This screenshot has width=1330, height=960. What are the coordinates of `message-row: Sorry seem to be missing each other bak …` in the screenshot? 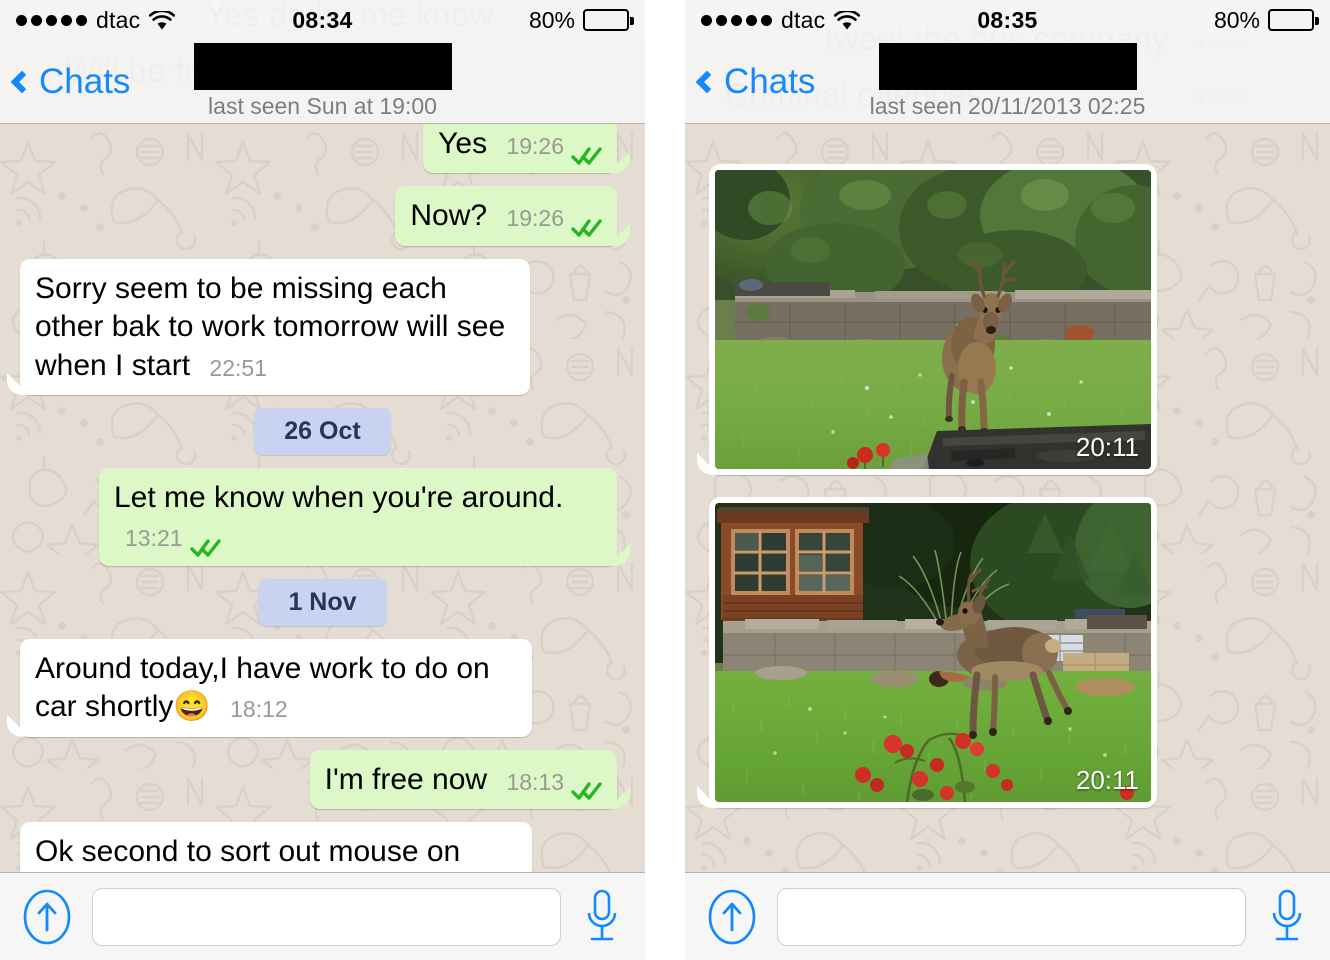 It's located at (322, 326).